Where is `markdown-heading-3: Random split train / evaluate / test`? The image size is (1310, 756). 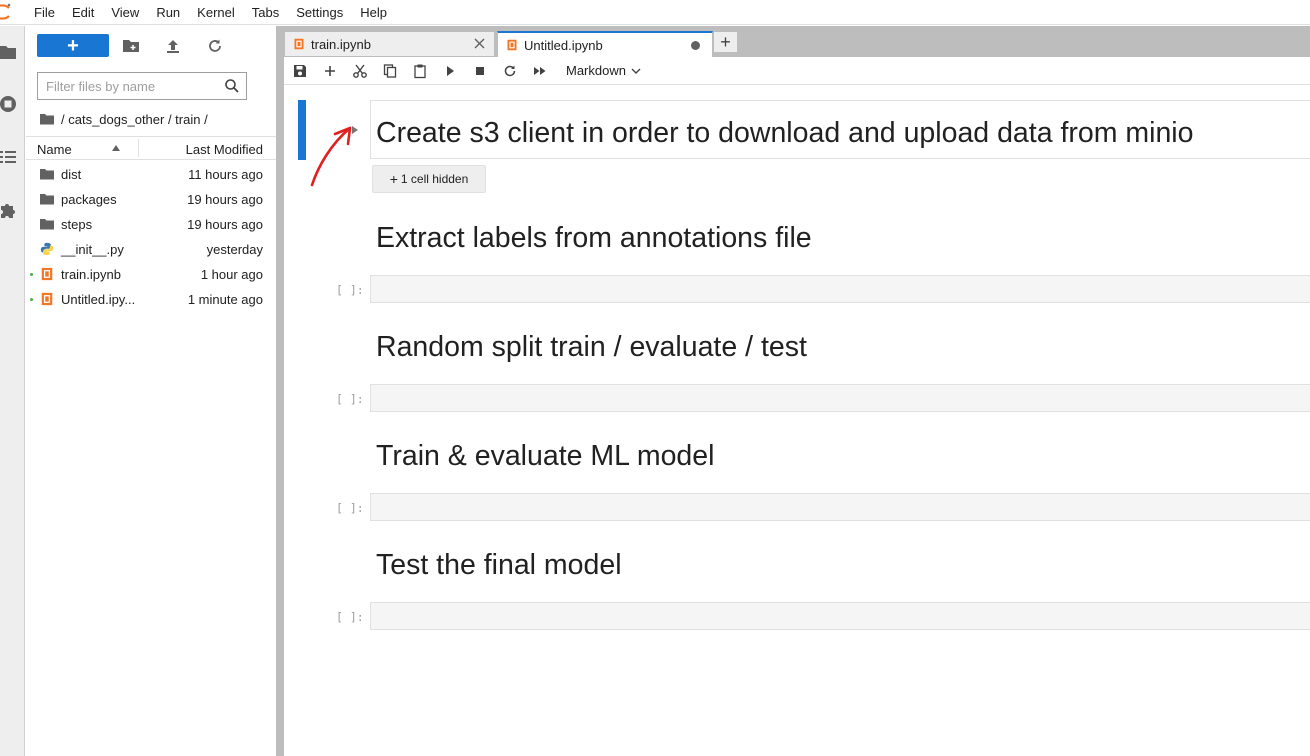 markdown-heading-3: Random split train / evaluate / test is located at coordinates (591, 347).